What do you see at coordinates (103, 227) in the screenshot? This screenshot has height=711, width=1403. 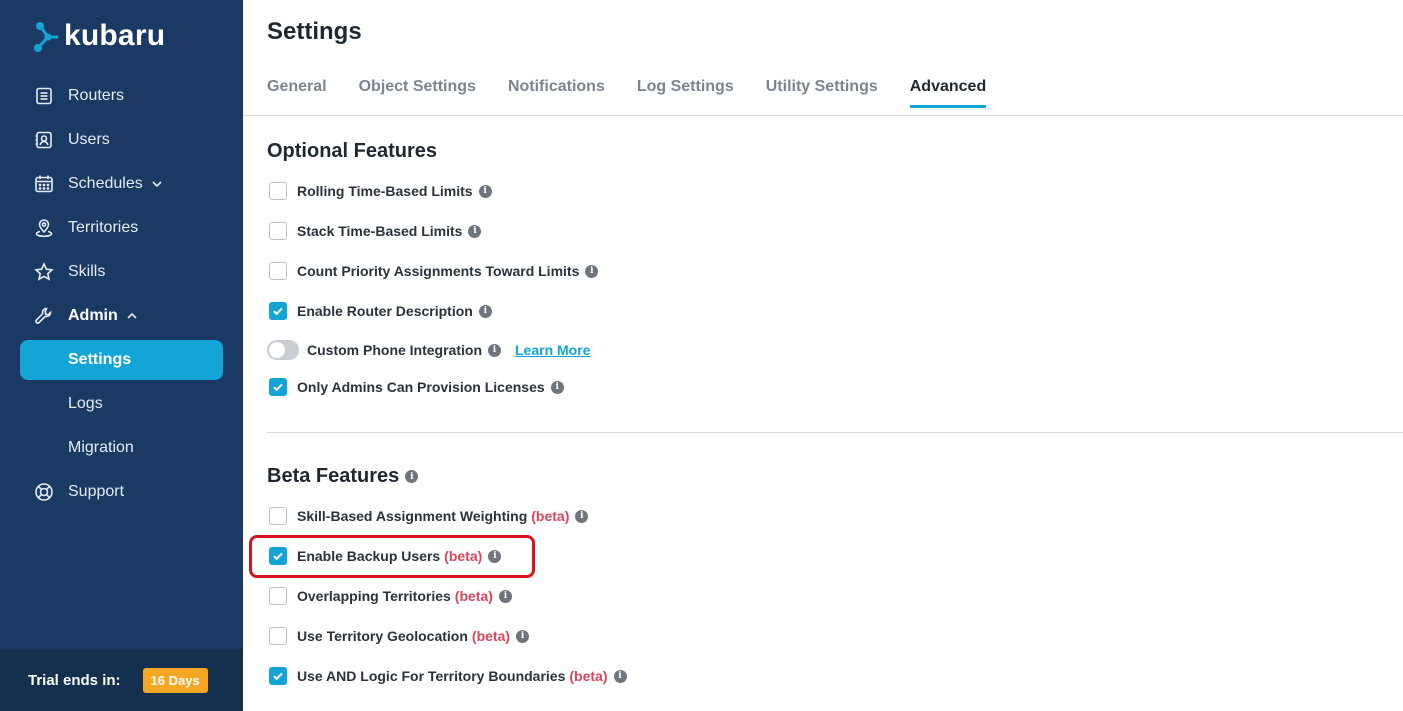 I see `nav-label: Territories` at bounding box center [103, 227].